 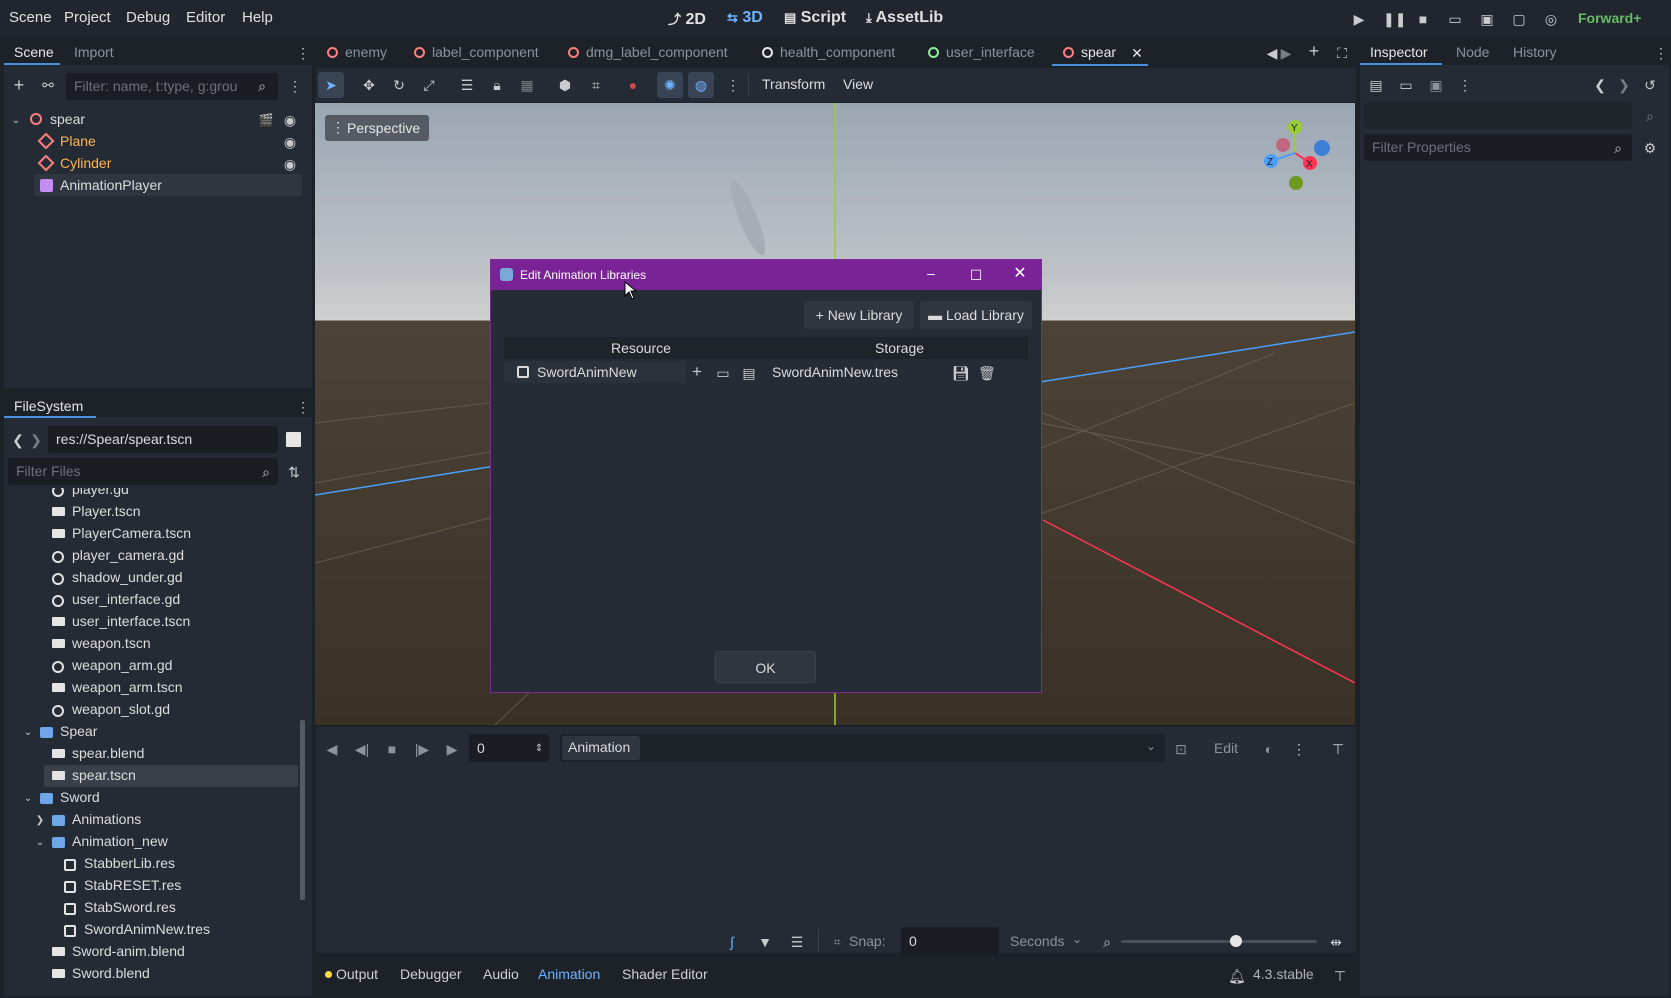 I want to click on file-row: weapon_slot.gd, so click(x=121, y=709).